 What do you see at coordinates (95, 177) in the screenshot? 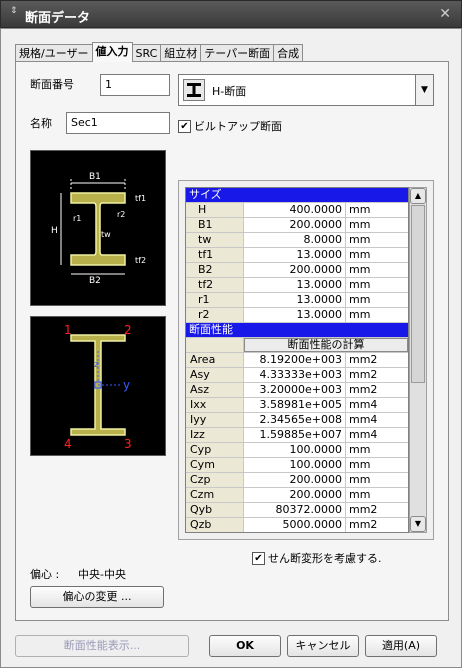
I see `dim-b1-label: B1` at bounding box center [95, 177].